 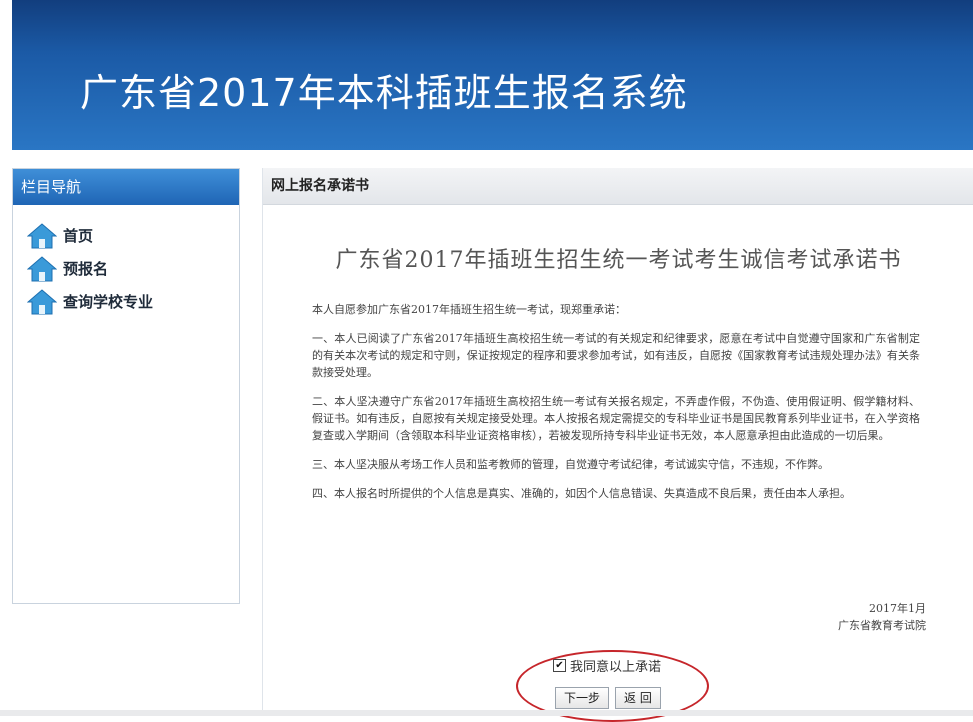 What do you see at coordinates (133, 235) in the screenshot?
I see `sidebar-item-home: 首页` at bounding box center [133, 235].